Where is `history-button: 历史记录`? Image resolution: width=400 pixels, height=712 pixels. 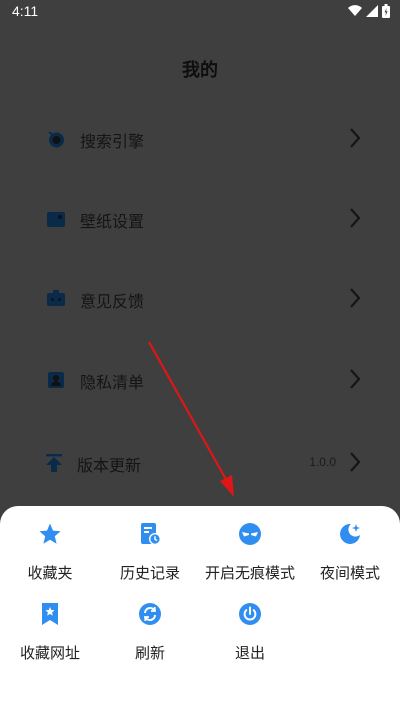
history-button: 历史记录 is located at coordinates (150, 546).